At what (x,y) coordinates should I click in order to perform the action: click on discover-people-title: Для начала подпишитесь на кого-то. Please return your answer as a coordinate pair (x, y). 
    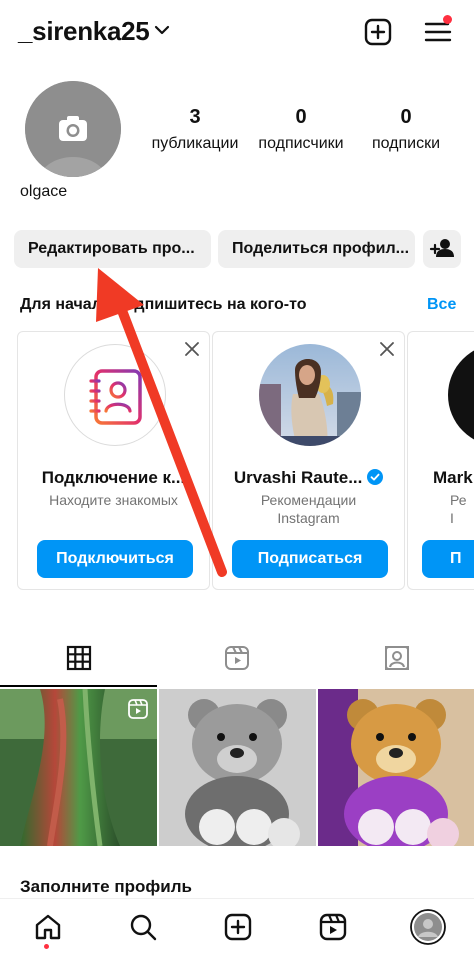
    Looking at the image, I should click on (163, 304).